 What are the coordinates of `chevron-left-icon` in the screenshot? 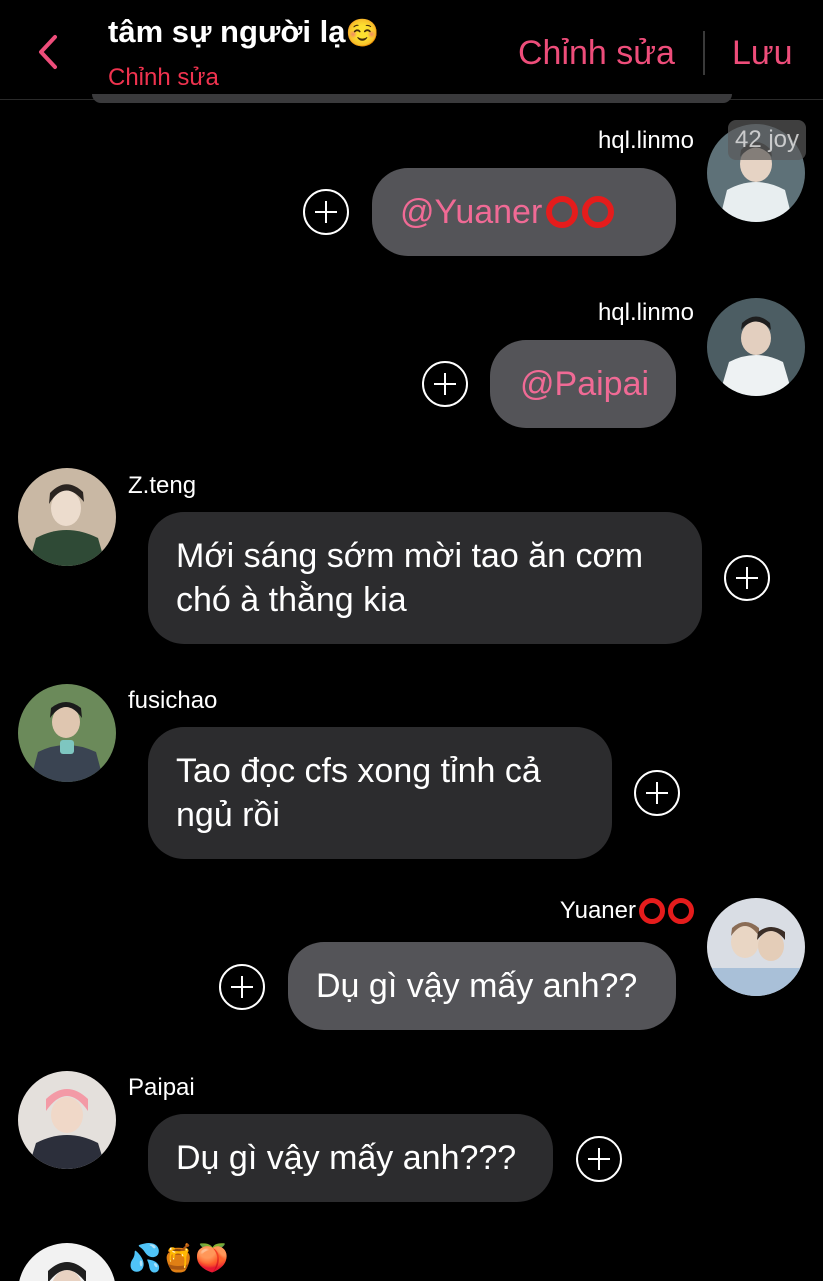 It's located at (48, 52).